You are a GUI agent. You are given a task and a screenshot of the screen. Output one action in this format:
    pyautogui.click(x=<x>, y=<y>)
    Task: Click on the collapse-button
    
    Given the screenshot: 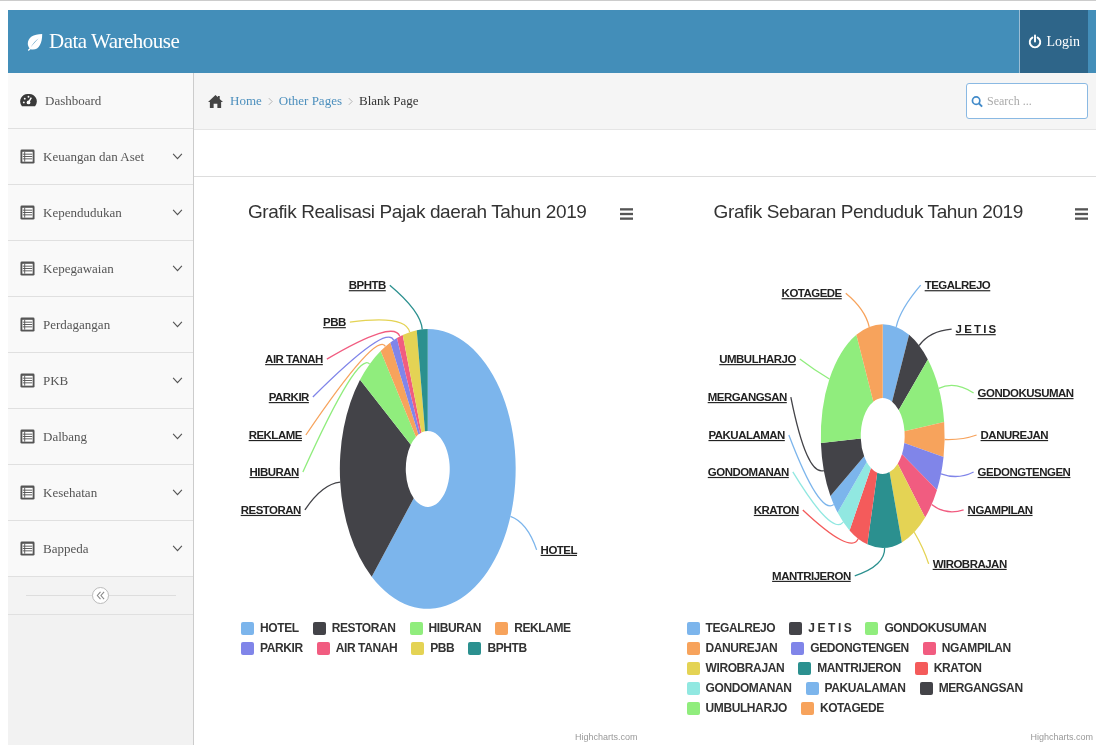 What is the action you would take?
    pyautogui.click(x=100, y=595)
    